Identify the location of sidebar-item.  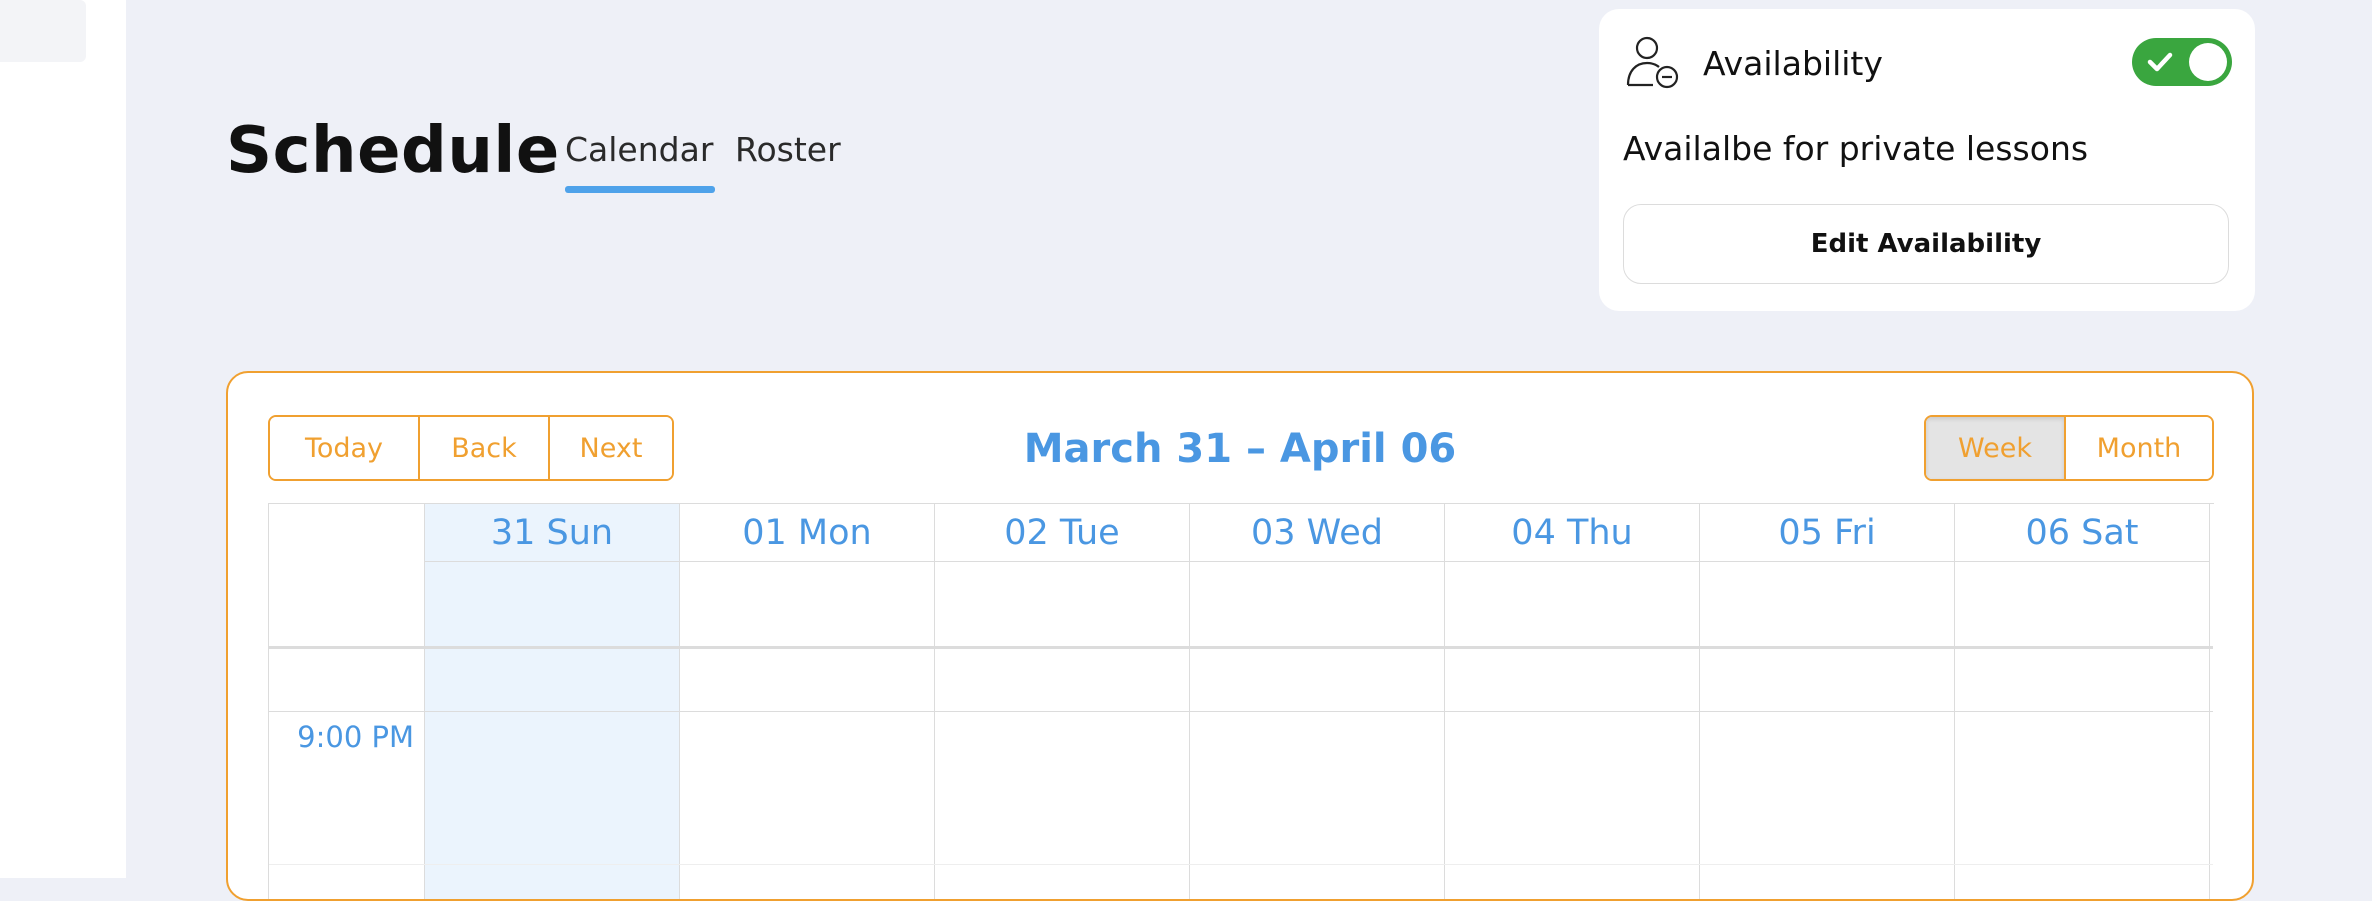
(43, 31).